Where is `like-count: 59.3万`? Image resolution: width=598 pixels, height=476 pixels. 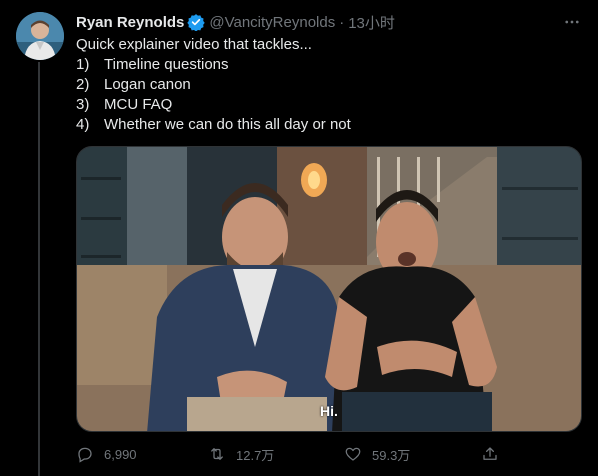
like-count: 59.3万 is located at coordinates (391, 455).